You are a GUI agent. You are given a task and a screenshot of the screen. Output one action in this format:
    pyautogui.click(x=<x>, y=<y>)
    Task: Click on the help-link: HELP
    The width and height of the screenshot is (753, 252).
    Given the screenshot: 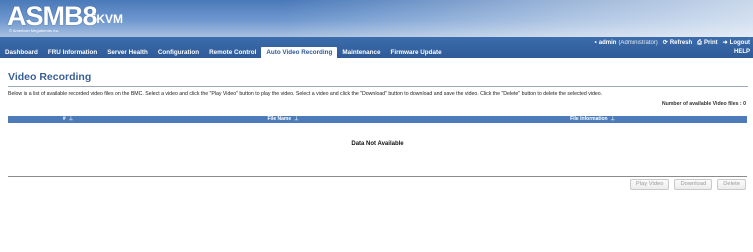 What is the action you would take?
    pyautogui.click(x=742, y=52)
    